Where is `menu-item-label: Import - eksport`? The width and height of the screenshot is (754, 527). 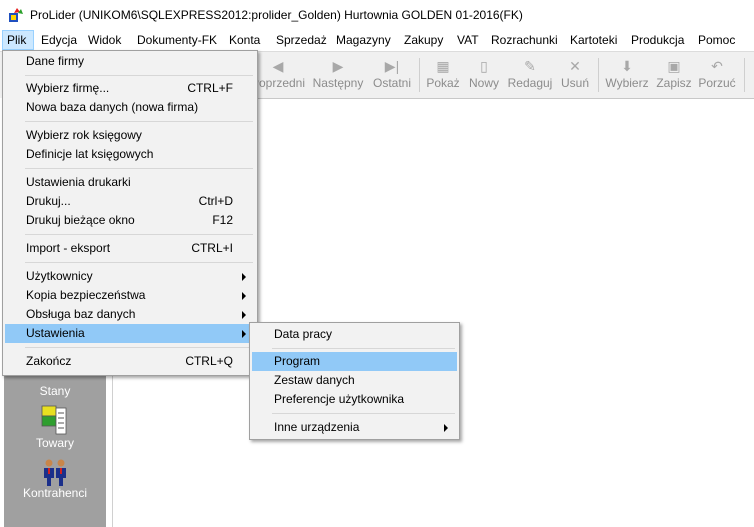
menu-item-label: Import - eksport is located at coordinates (68, 248).